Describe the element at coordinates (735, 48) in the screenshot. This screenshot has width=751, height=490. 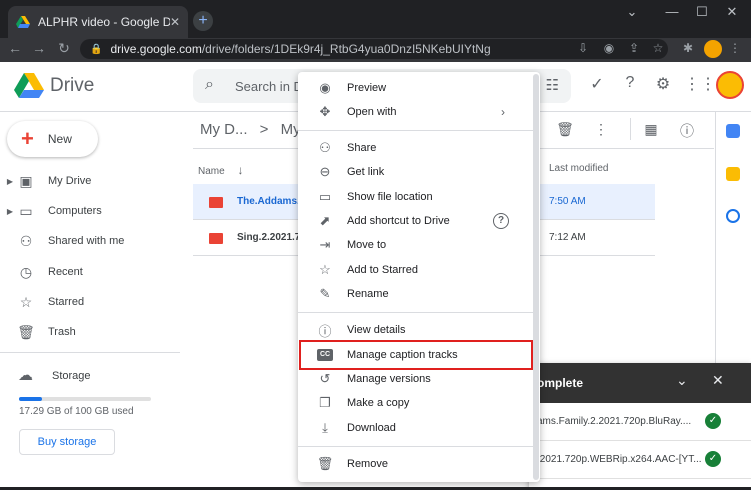
I see `chrome-menu-icon: ⋮` at that location.